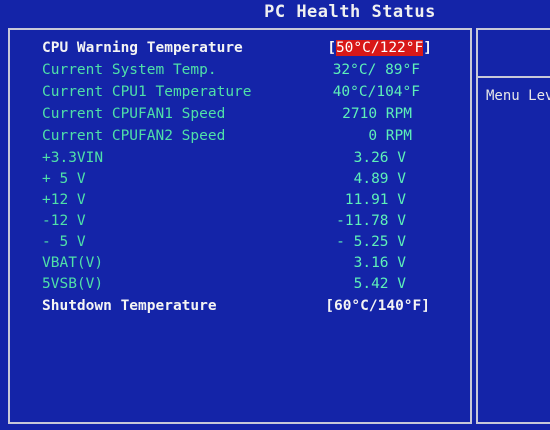  What do you see at coordinates (376, 92) in the screenshot?
I see `setting-value: 40°C/104°F` at bounding box center [376, 92].